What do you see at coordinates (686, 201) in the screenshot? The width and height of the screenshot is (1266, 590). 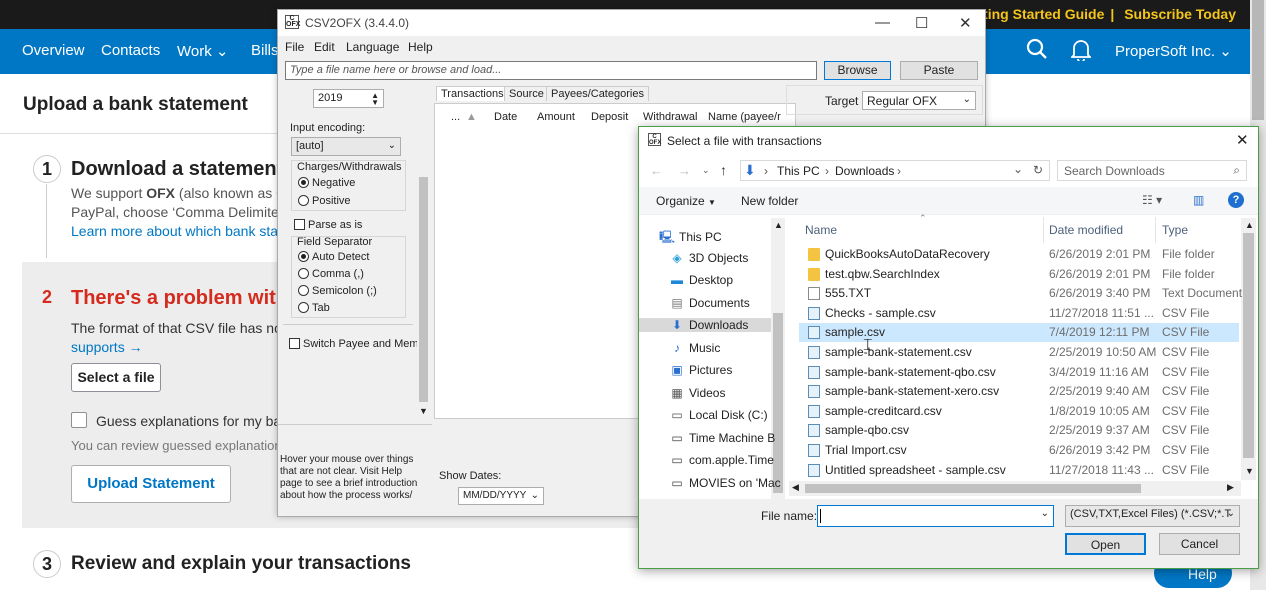 I see `organize-button: Organize ▼` at bounding box center [686, 201].